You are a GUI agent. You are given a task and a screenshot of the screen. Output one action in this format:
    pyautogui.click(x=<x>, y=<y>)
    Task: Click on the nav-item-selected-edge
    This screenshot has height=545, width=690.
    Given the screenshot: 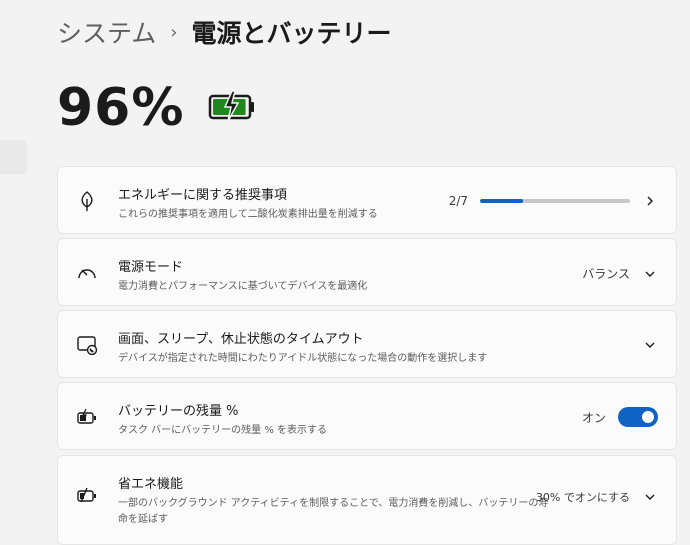 What is the action you would take?
    pyautogui.click(x=13, y=157)
    